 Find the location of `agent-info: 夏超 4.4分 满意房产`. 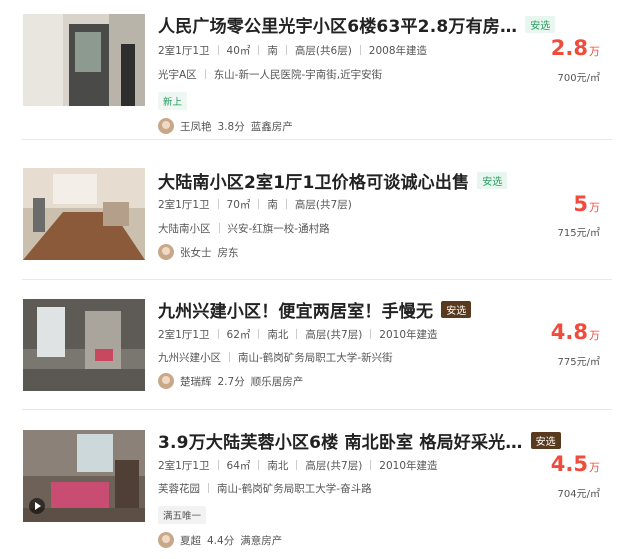

agent-info: 夏超 4.4分 满意房产 is located at coordinates (220, 540).